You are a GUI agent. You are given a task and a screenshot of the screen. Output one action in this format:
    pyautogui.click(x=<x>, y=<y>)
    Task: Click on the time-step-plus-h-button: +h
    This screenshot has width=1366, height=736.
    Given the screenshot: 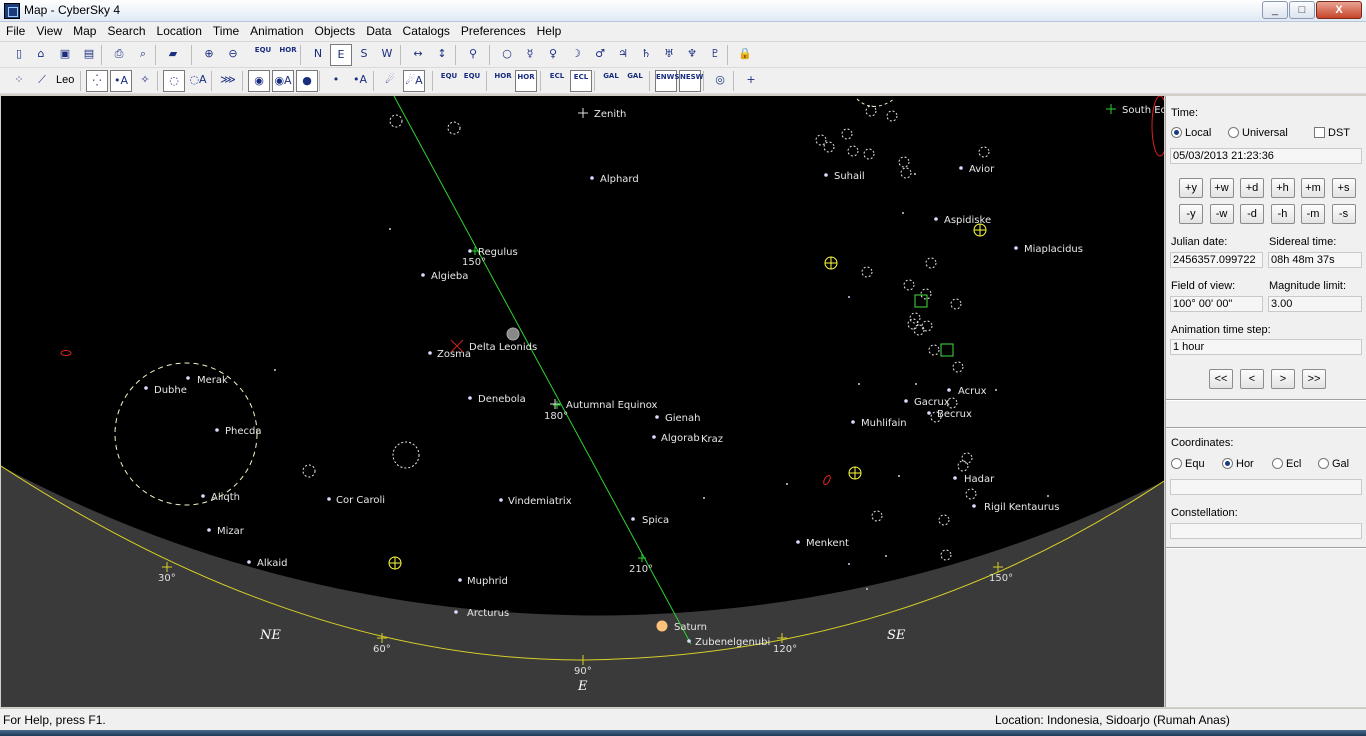 What is the action you would take?
    pyautogui.click(x=1282, y=188)
    